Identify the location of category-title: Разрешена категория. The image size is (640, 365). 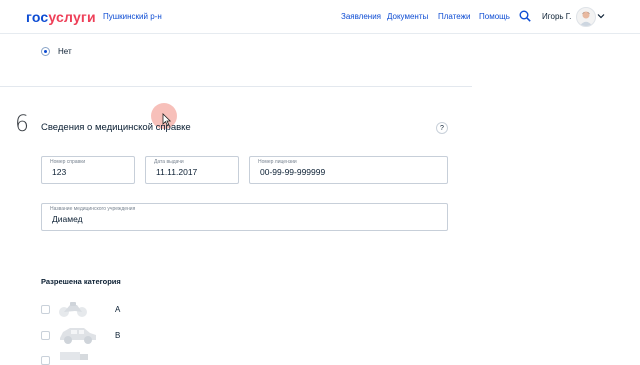
(81, 281).